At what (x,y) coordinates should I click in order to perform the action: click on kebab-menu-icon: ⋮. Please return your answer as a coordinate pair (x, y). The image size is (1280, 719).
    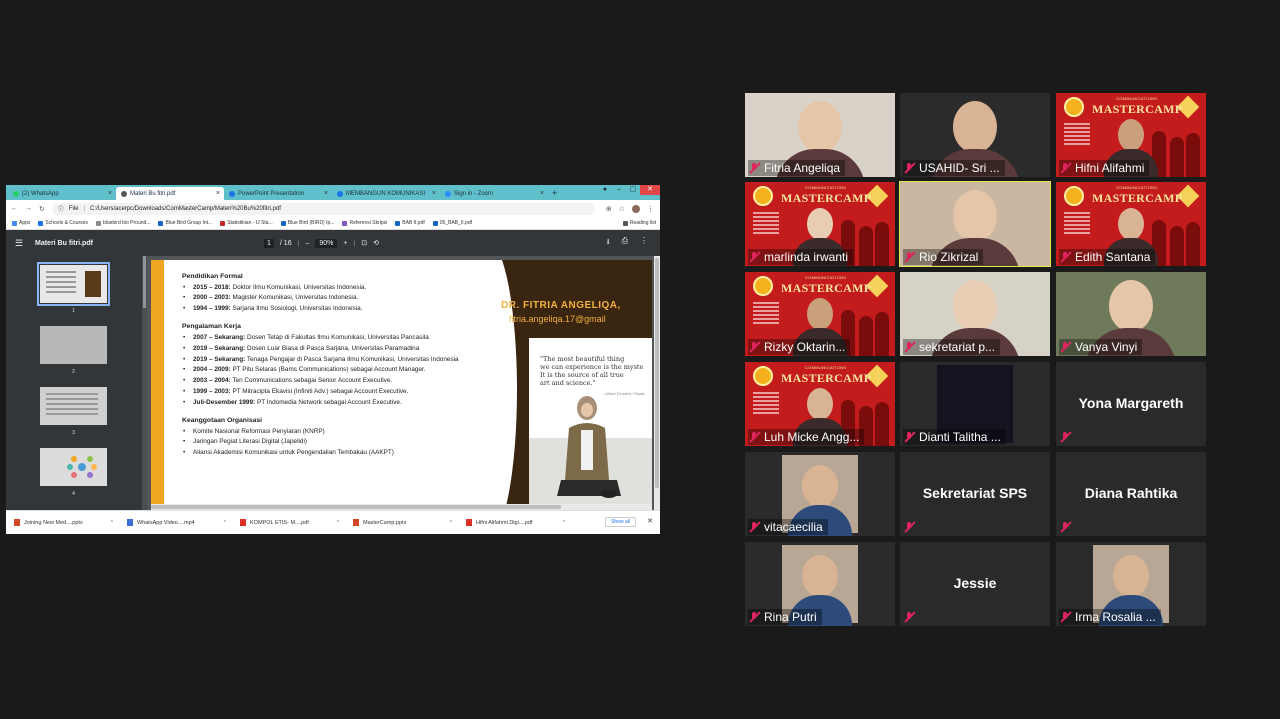
    Looking at the image, I should click on (650, 209).